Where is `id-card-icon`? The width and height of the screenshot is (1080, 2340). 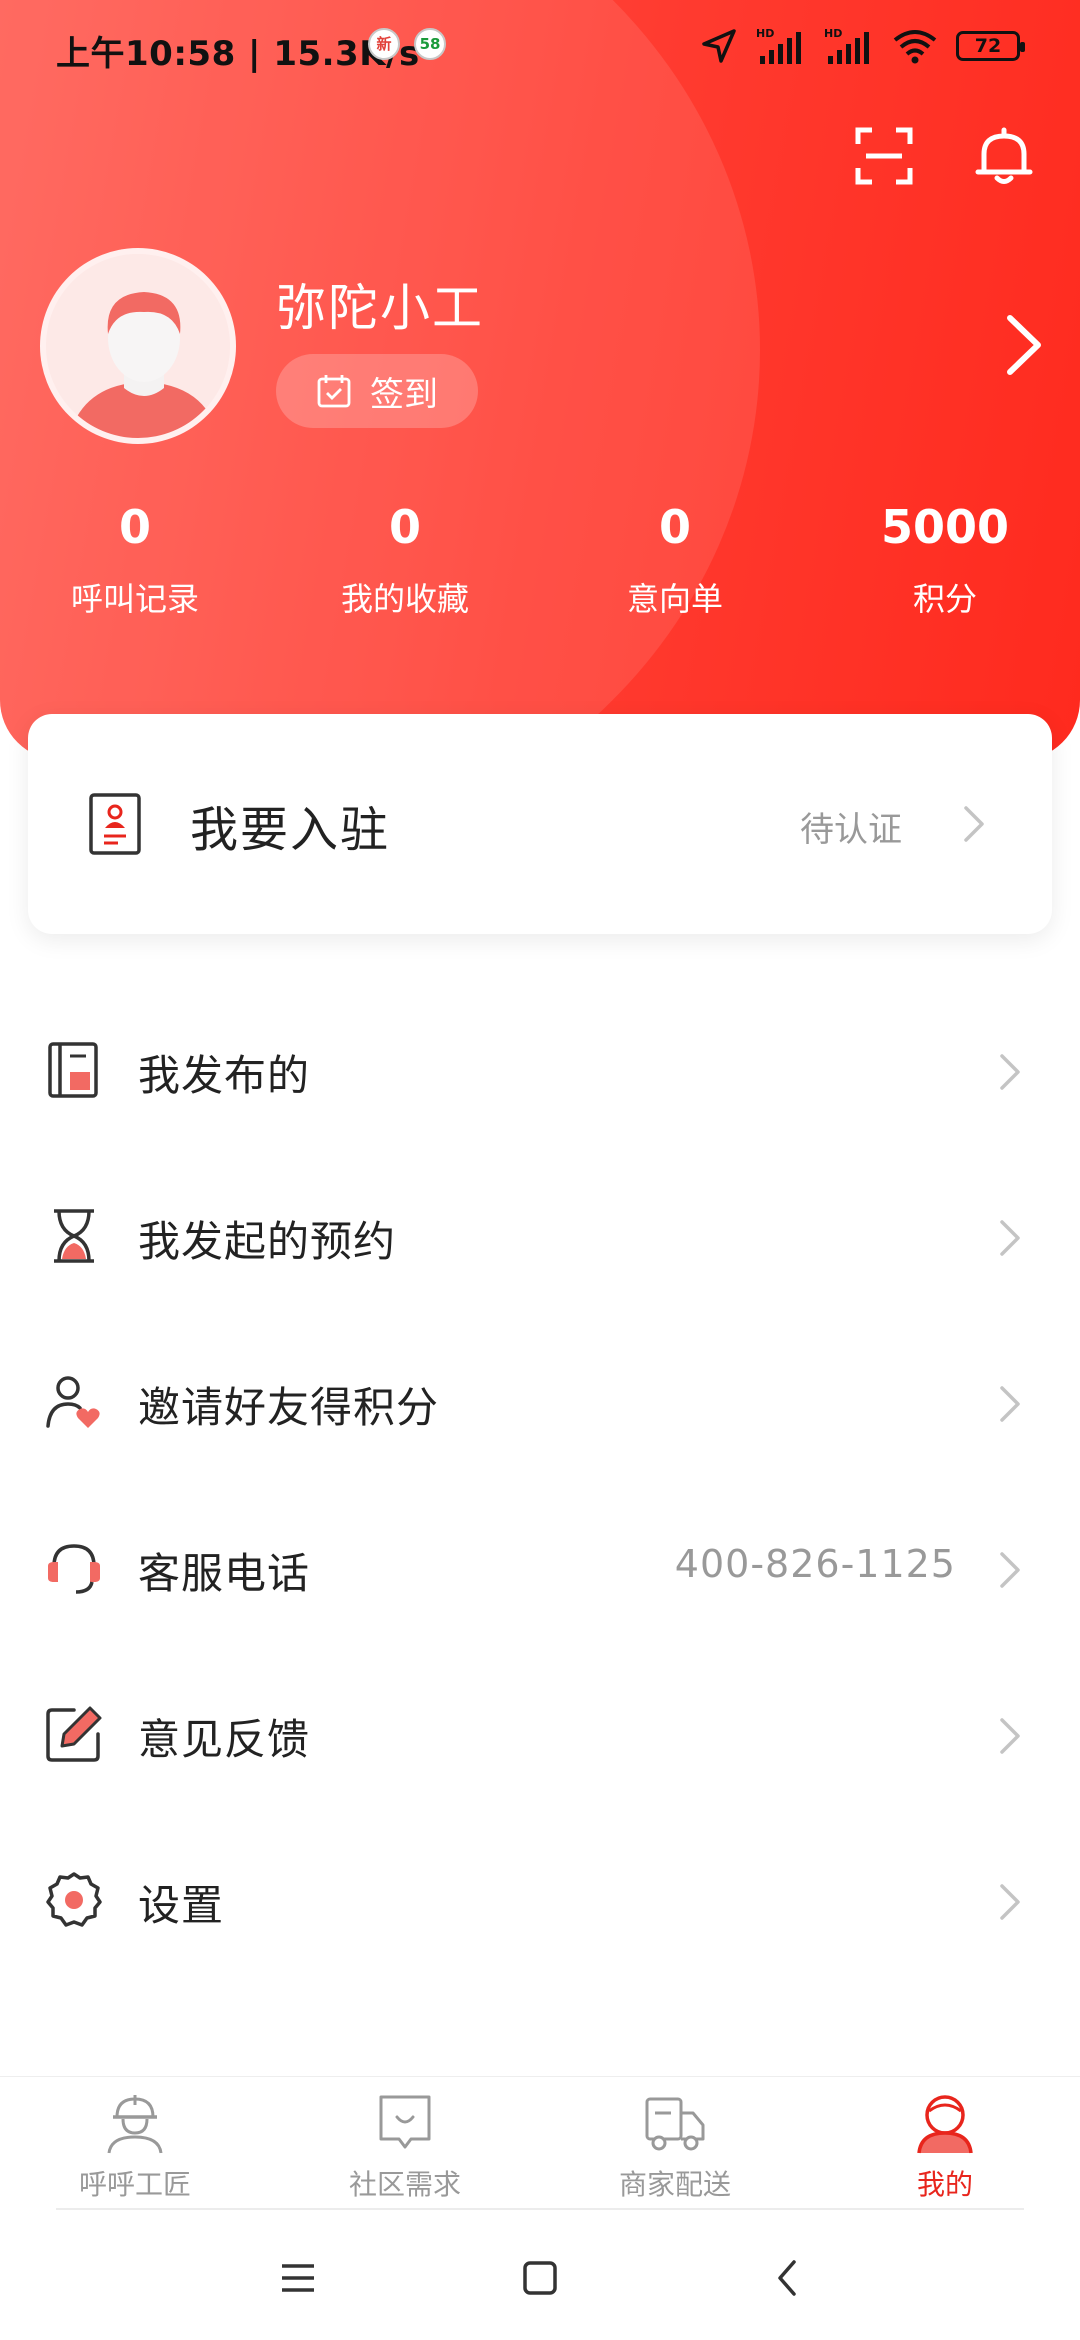
id-card-icon is located at coordinates (115, 824).